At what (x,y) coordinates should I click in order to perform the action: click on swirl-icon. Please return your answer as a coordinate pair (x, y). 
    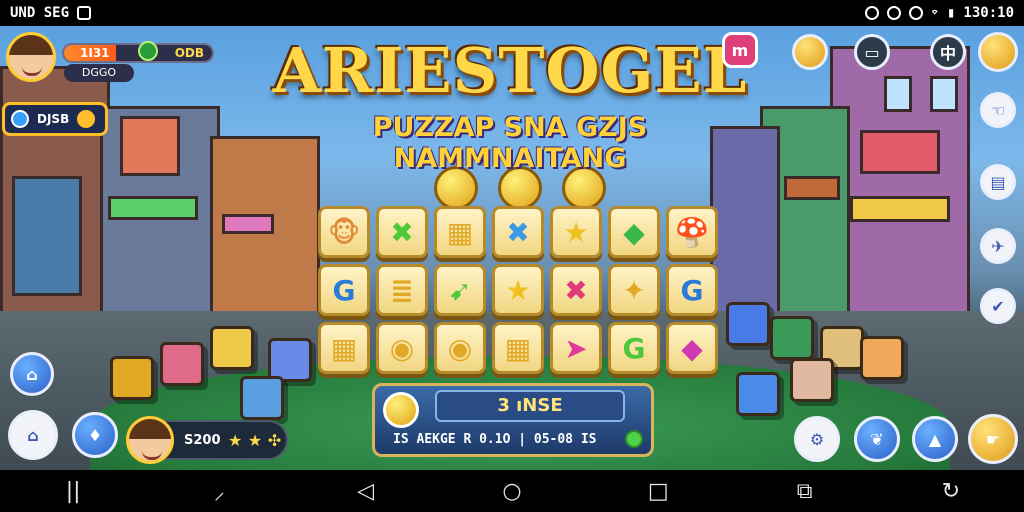
    Looking at the image, I should click on (20, 119).